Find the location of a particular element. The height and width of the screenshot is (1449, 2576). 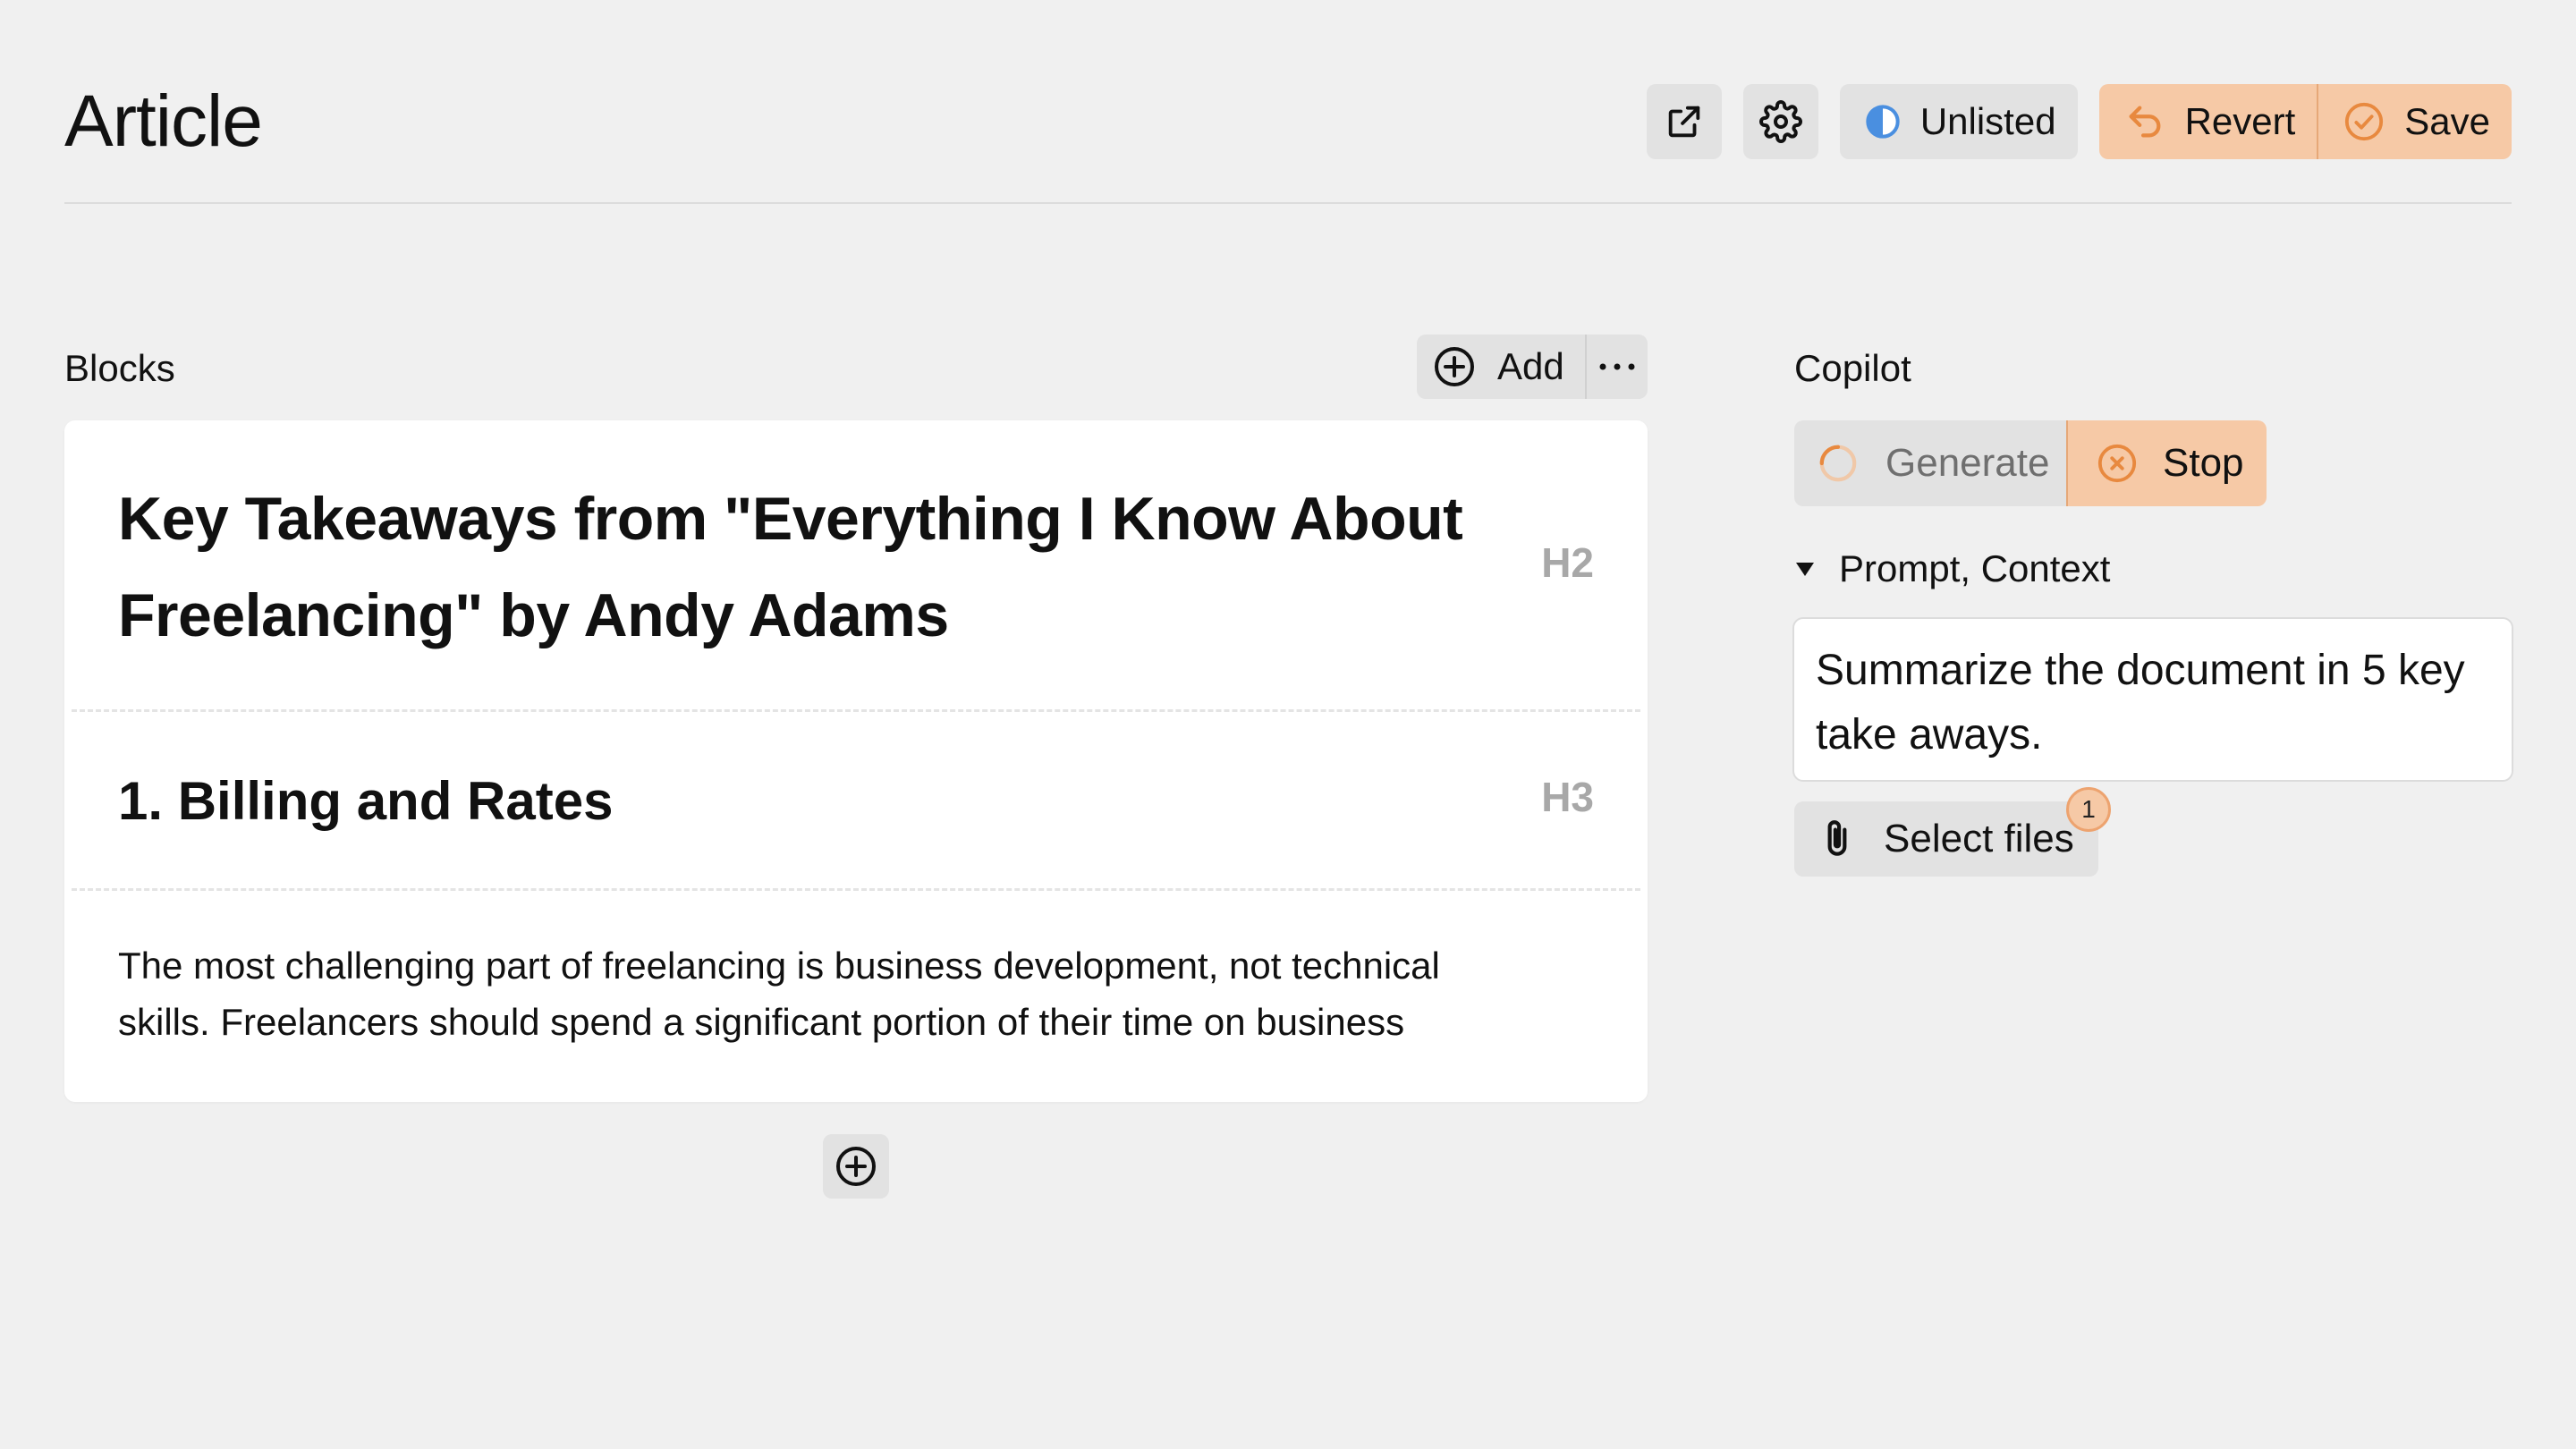

revert-label: Revert is located at coordinates (2240, 121).